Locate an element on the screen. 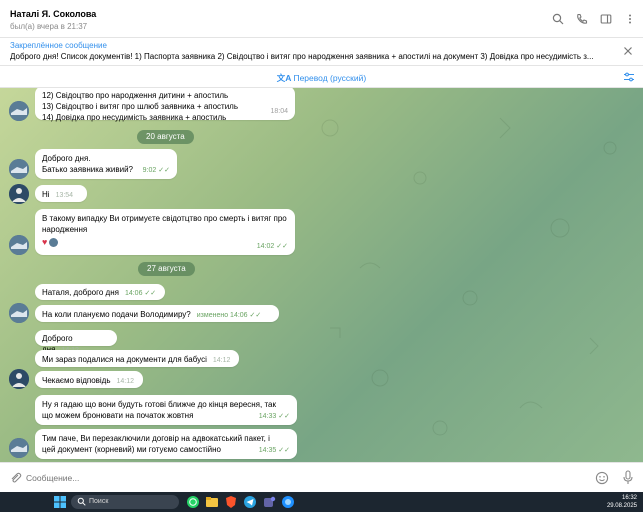  file-explorer-icon is located at coordinates (212, 502).